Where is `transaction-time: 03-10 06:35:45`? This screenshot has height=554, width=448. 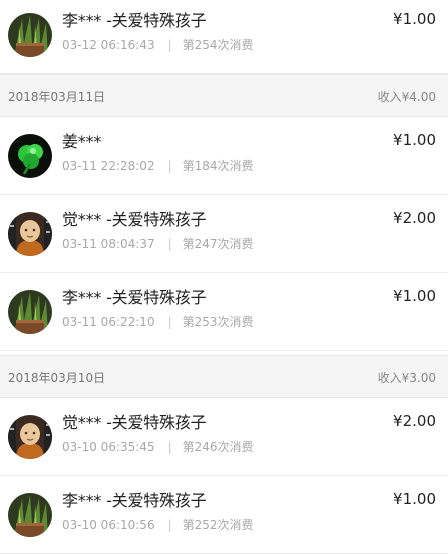
transaction-time: 03-10 06:35:45 is located at coordinates (108, 447).